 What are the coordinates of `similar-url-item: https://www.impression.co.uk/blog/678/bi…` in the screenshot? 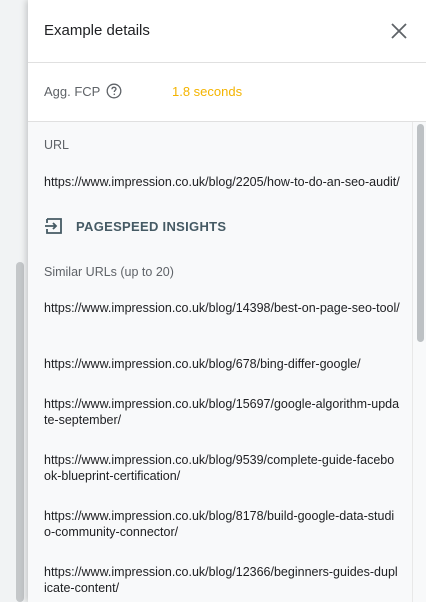 It's located at (202, 364).